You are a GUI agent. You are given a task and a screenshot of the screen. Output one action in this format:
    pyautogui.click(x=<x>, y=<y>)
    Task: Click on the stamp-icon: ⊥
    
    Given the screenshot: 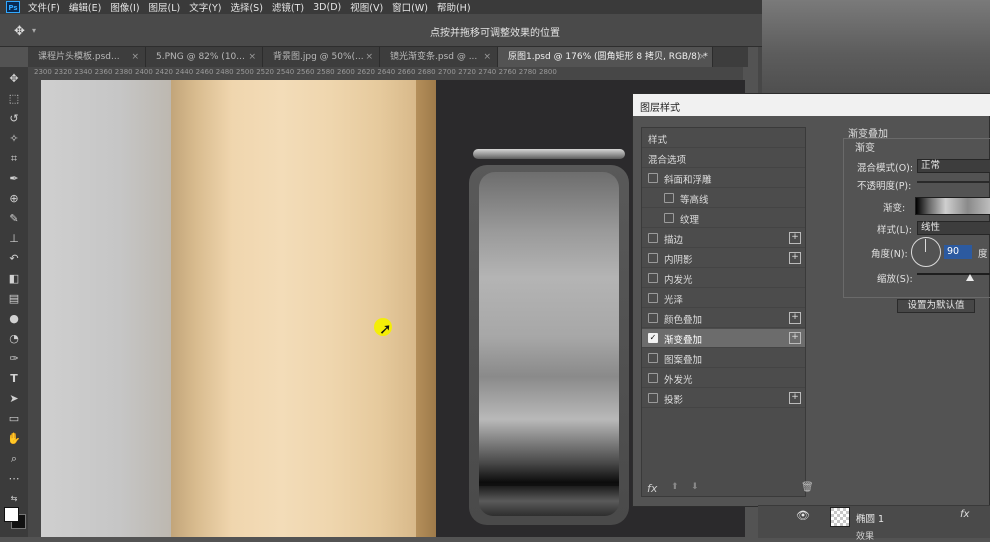 What is the action you would take?
    pyautogui.click(x=14, y=239)
    